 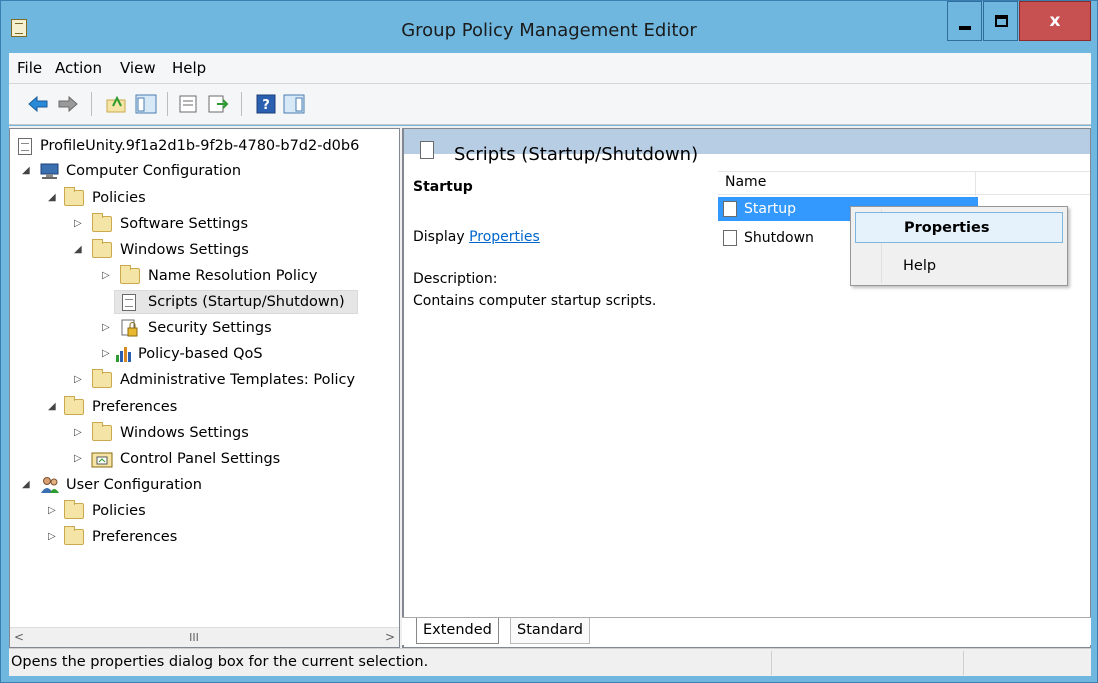 I want to click on tree-item-pref-windows-settings: ▷ Windows Settings, so click(x=204, y=433).